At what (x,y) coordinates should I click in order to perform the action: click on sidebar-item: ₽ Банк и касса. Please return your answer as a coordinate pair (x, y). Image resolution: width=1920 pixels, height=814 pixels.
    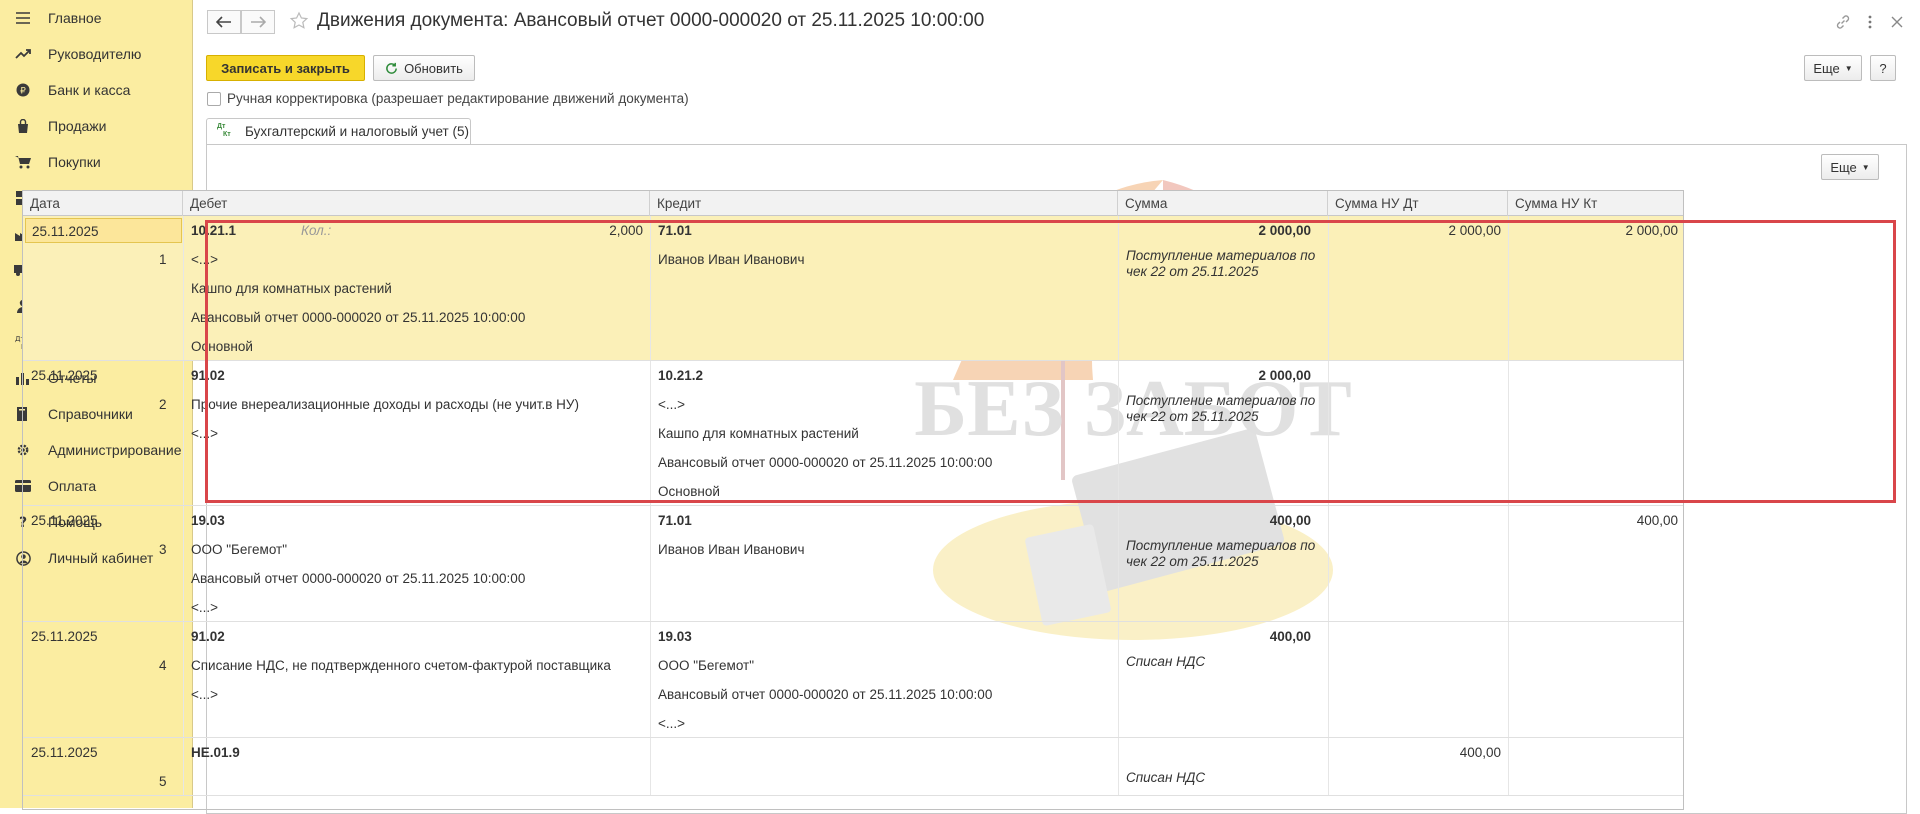
    Looking at the image, I should click on (96, 90).